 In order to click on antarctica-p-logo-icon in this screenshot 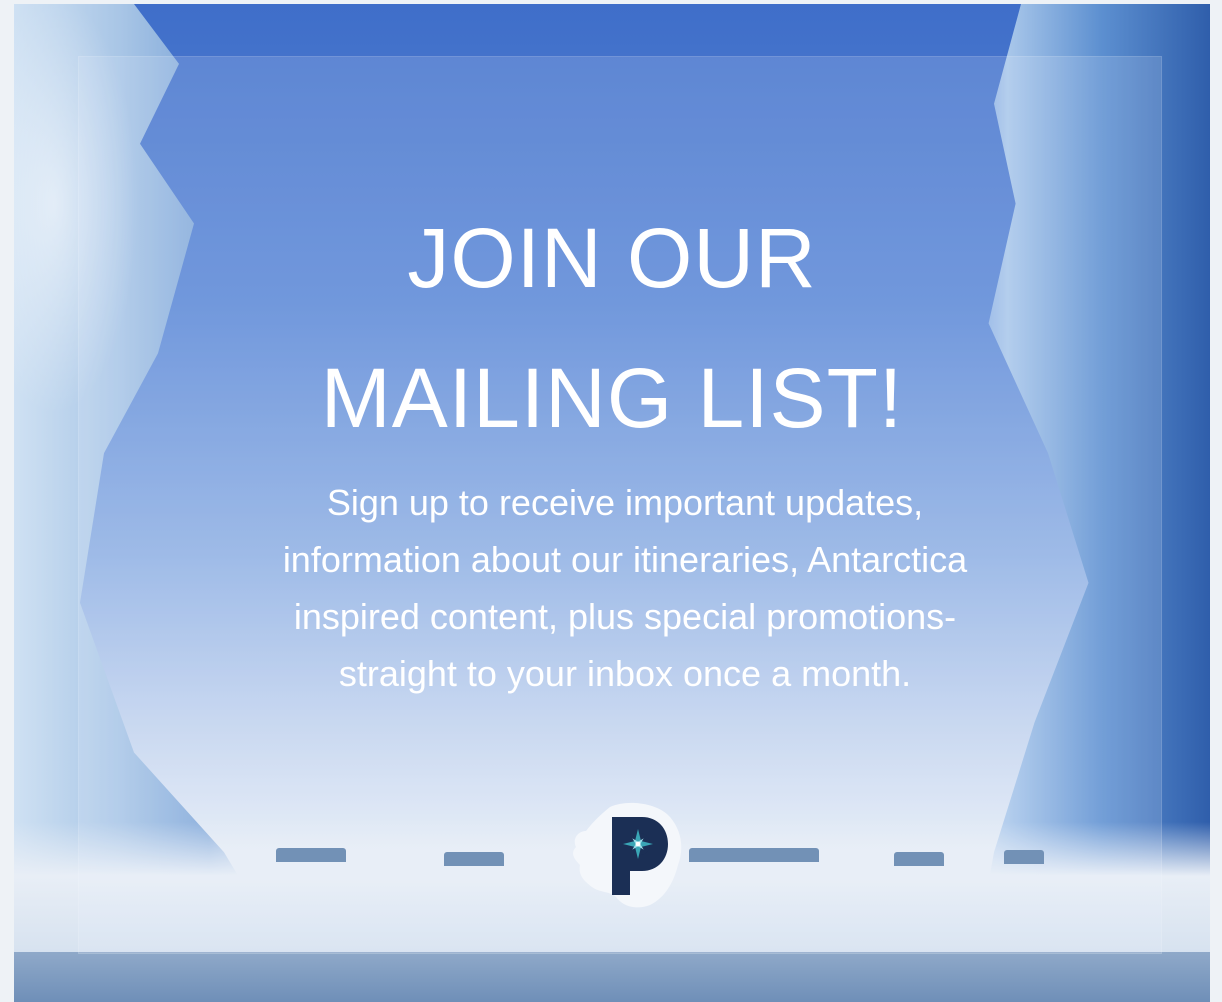, I will do `click(627, 855)`.